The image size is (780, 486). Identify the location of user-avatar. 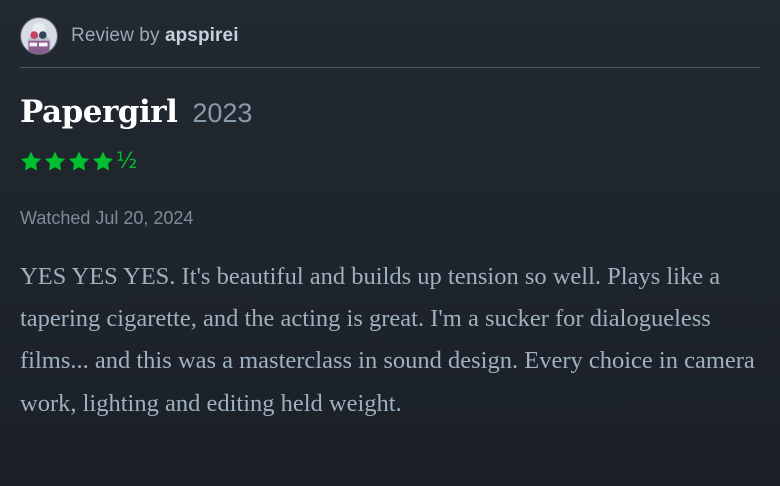
(39, 36).